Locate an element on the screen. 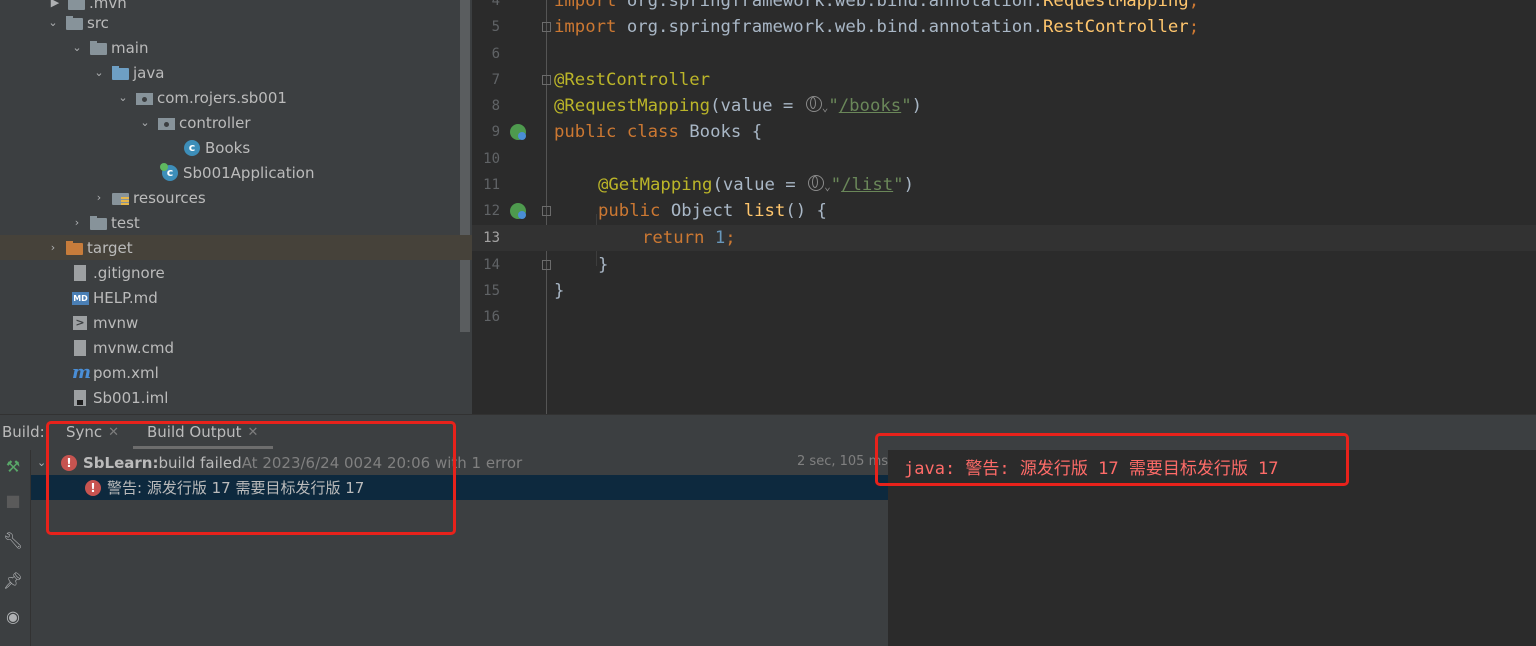  tree-item-sb001application: Sb001Application is located at coordinates (236, 172).